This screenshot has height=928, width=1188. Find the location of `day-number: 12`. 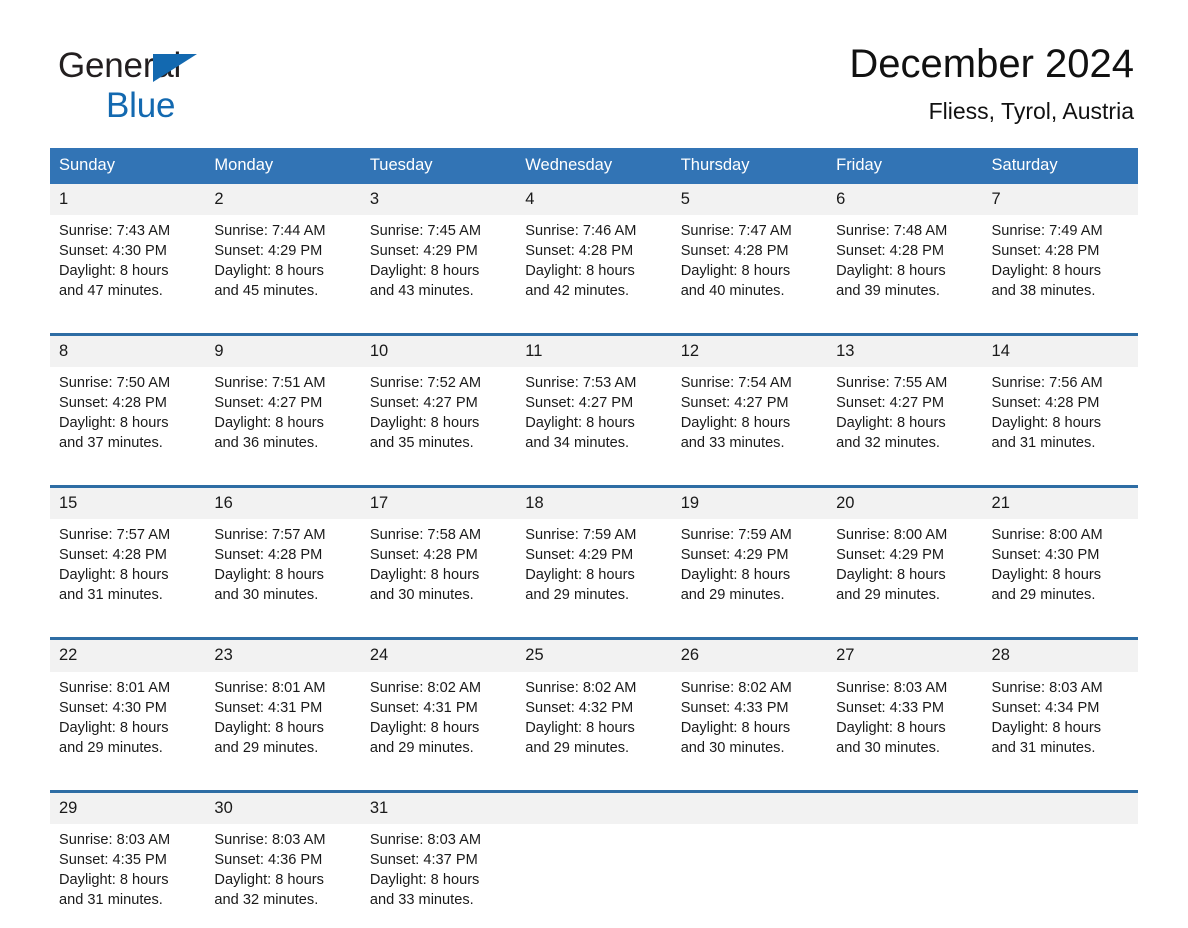

day-number: 12 is located at coordinates (749, 350).